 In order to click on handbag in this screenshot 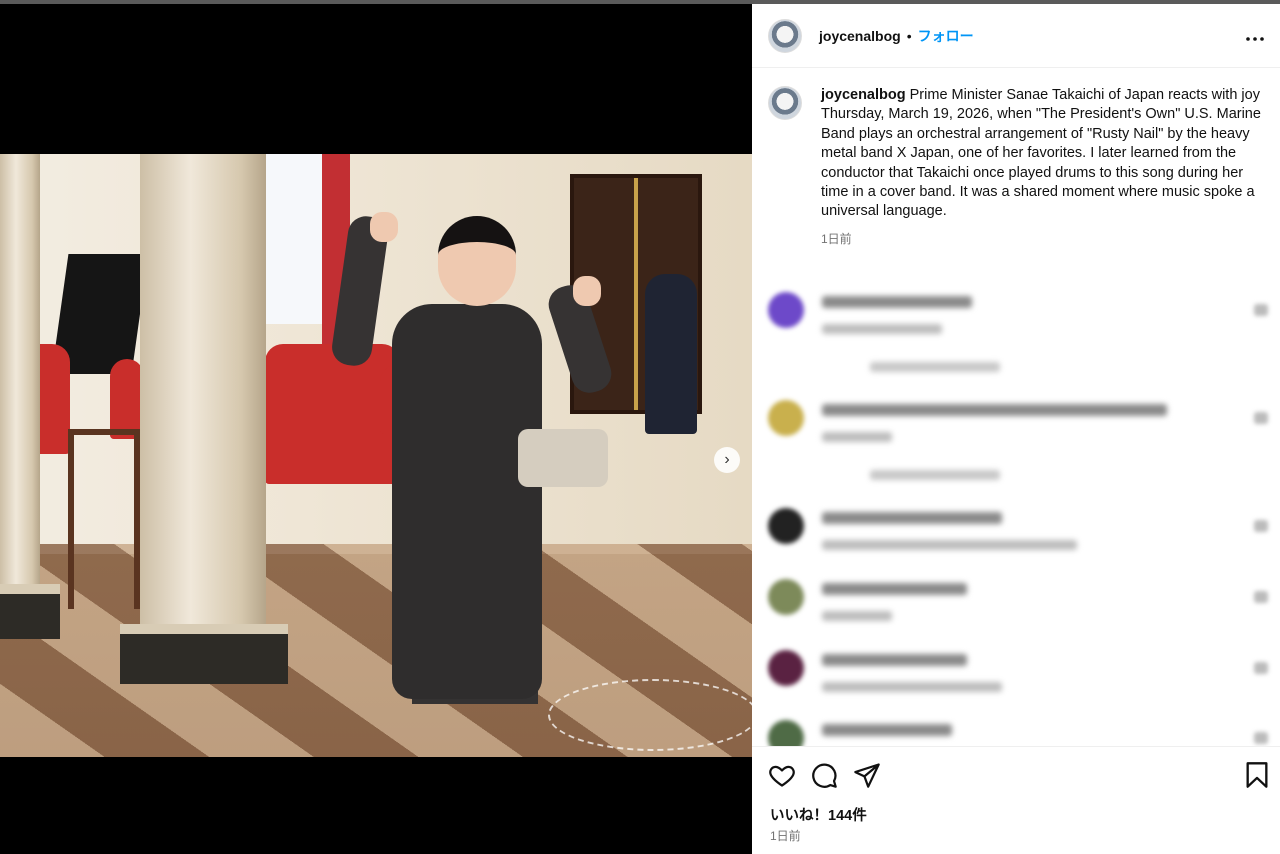, I will do `click(563, 458)`.